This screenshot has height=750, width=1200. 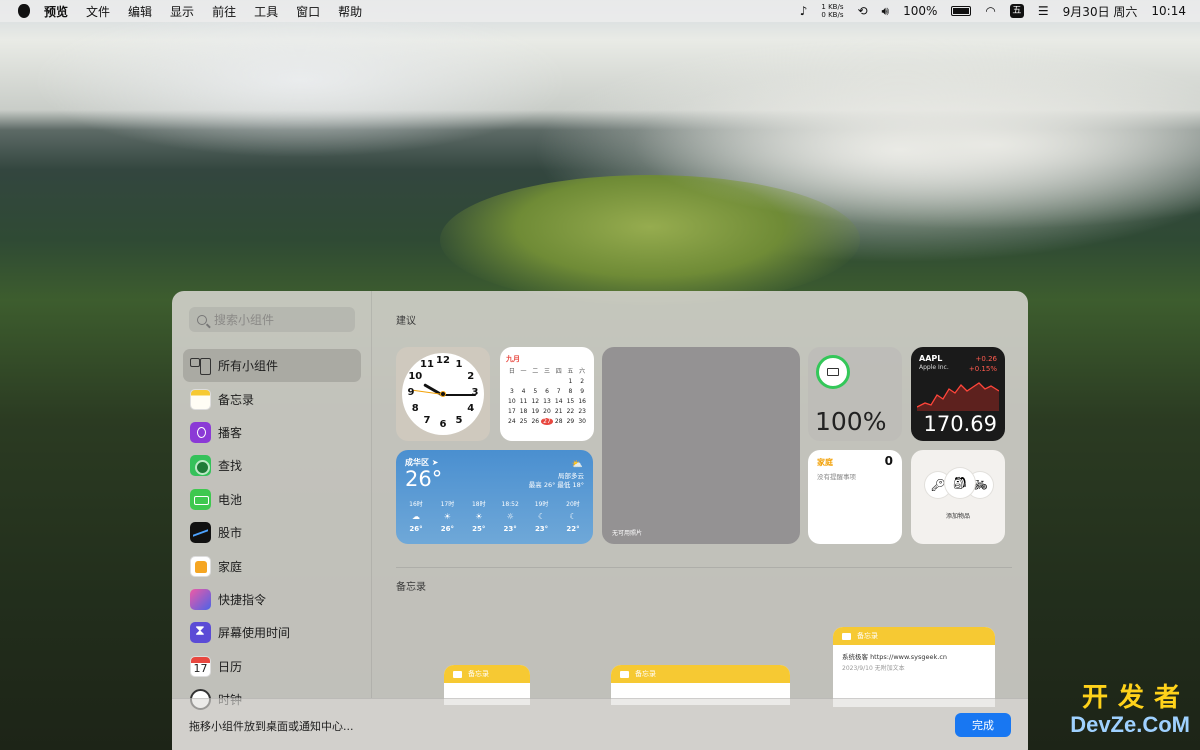 I want to click on note-line-1: 系统极客 https://www.sysgeek.cn, so click(x=895, y=657).